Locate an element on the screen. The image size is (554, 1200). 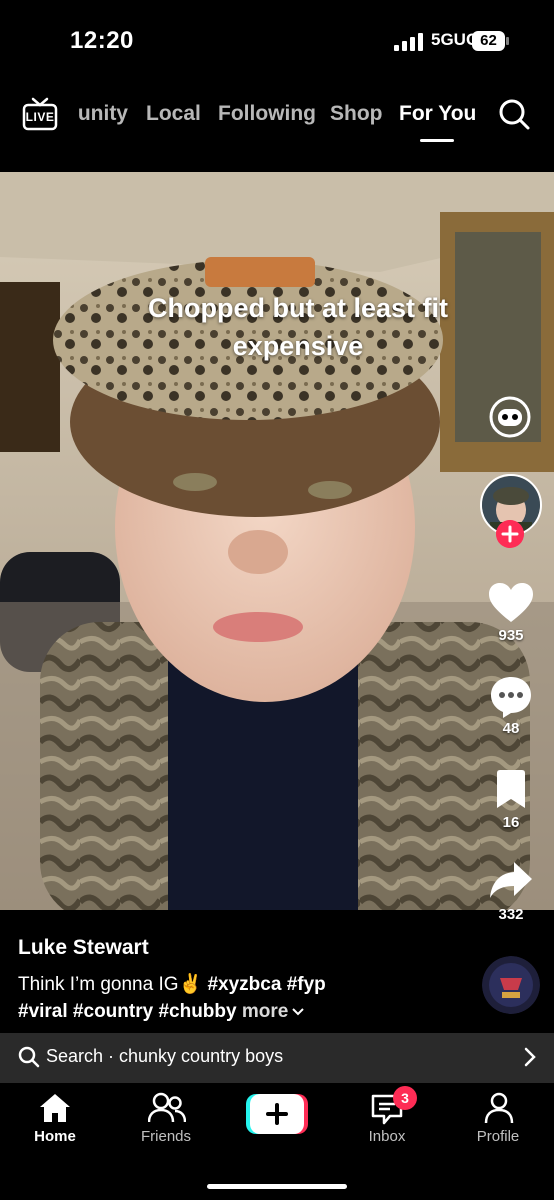
share-count: 332 is located at coordinates (511, 914).